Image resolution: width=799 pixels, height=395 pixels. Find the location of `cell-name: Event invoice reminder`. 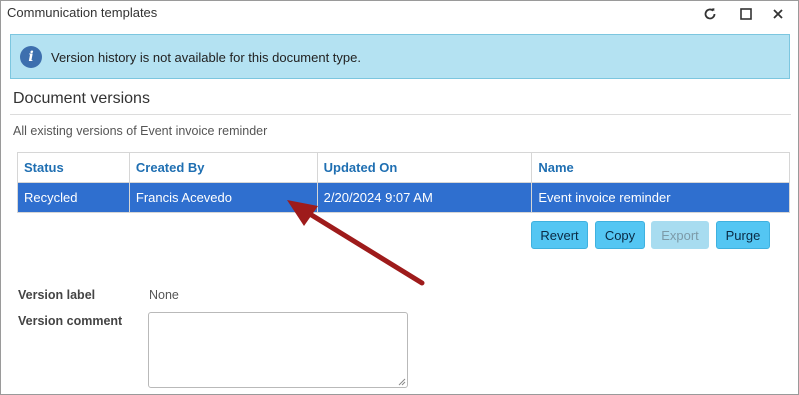

cell-name: Event invoice reminder is located at coordinates (660, 197).